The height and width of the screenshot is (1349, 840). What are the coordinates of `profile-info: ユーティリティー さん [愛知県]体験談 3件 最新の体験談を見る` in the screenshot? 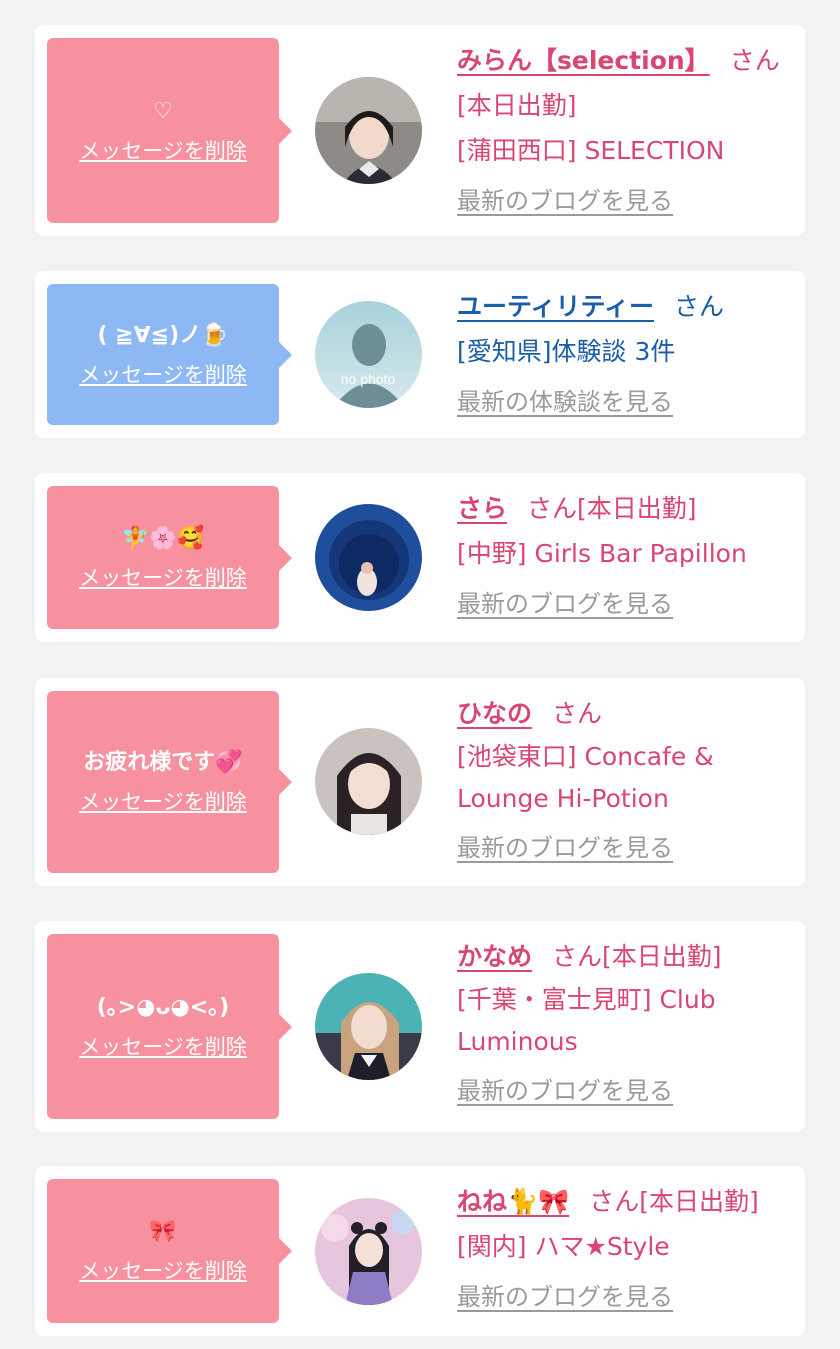 It's located at (627, 350).